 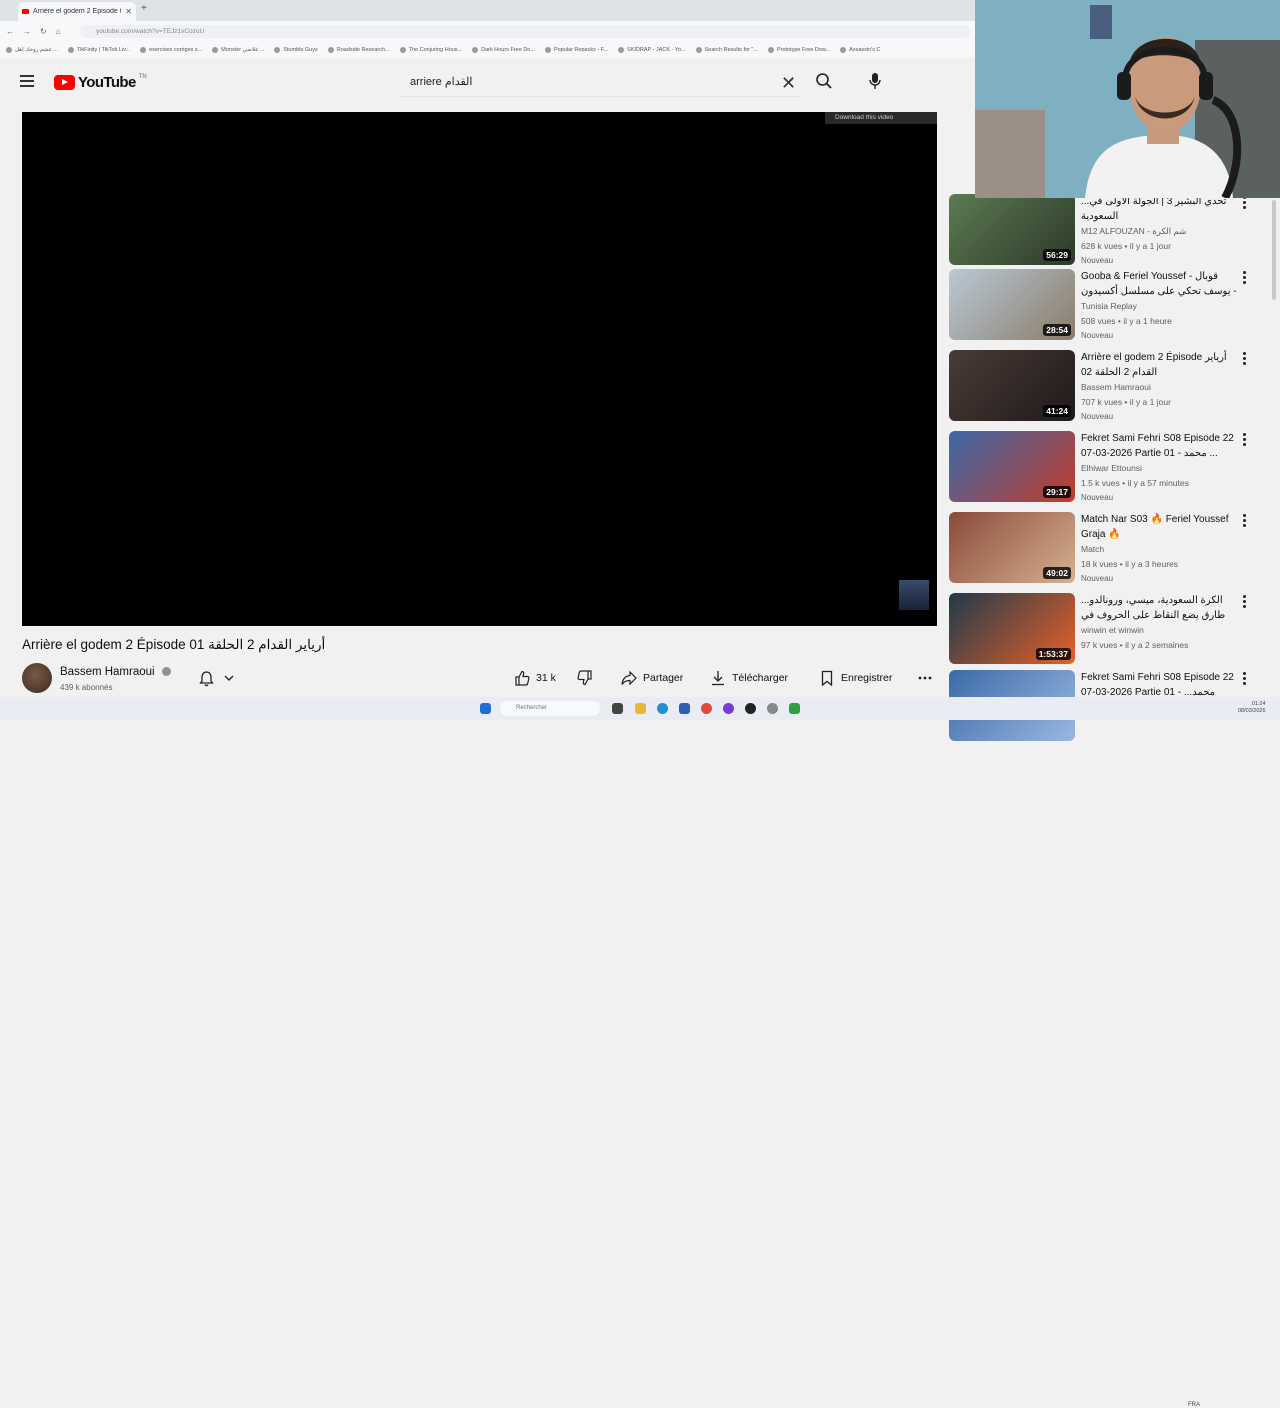 I want to click on share-label: Partager, so click(x=663, y=678).